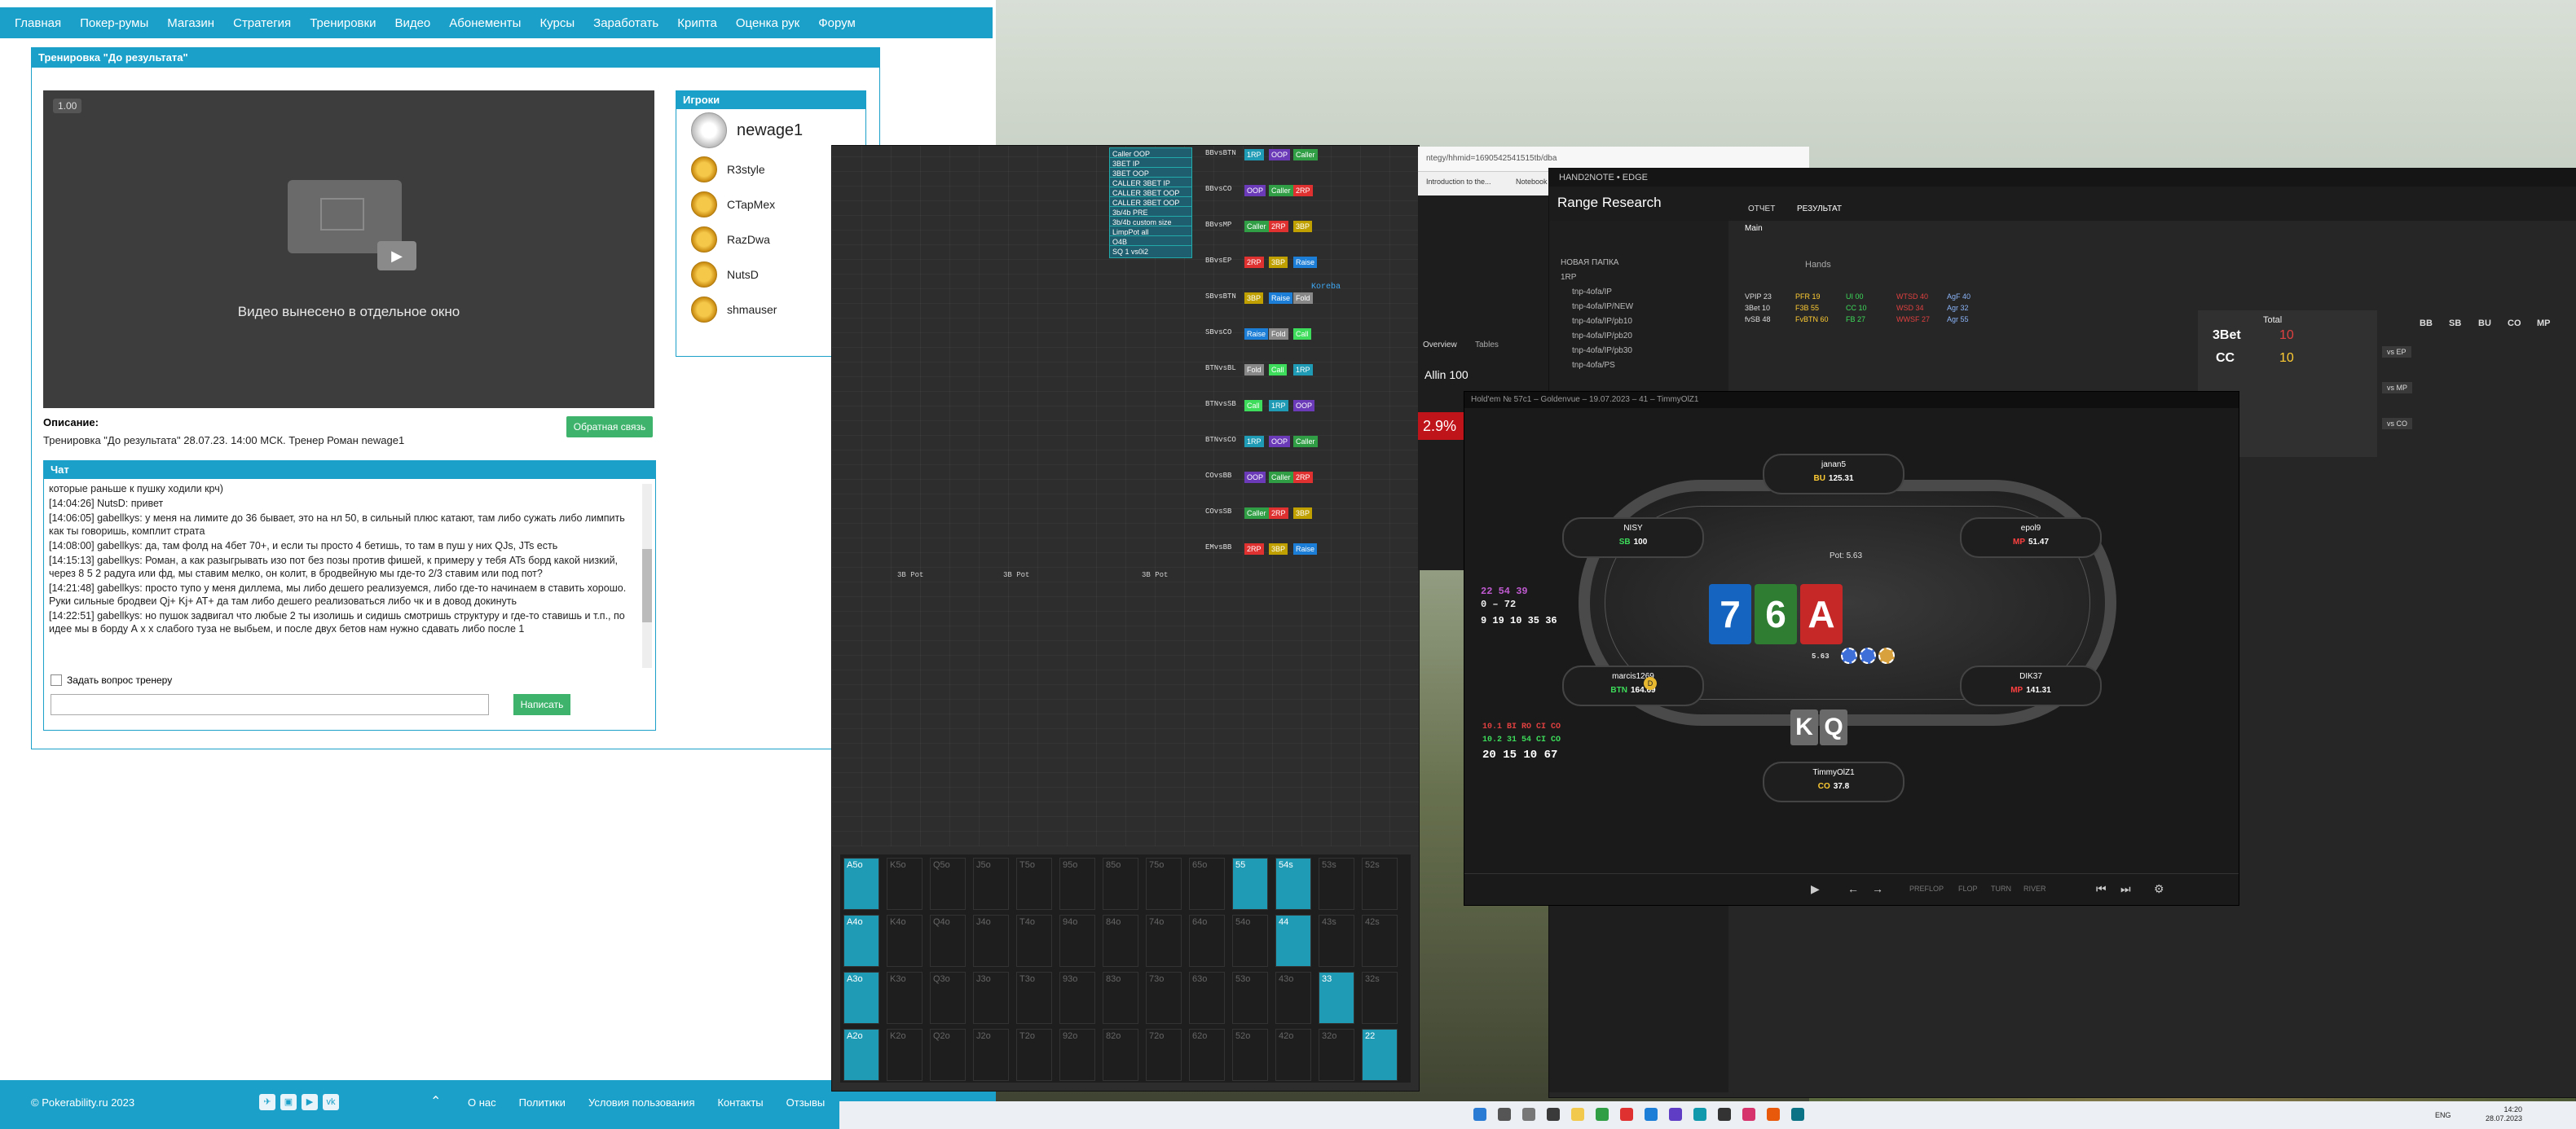 The width and height of the screenshot is (2576, 1129). Describe the element at coordinates (112, 680) in the screenshot. I see `ask-trainer-checkbox: Задать вопрос тренеру` at that location.